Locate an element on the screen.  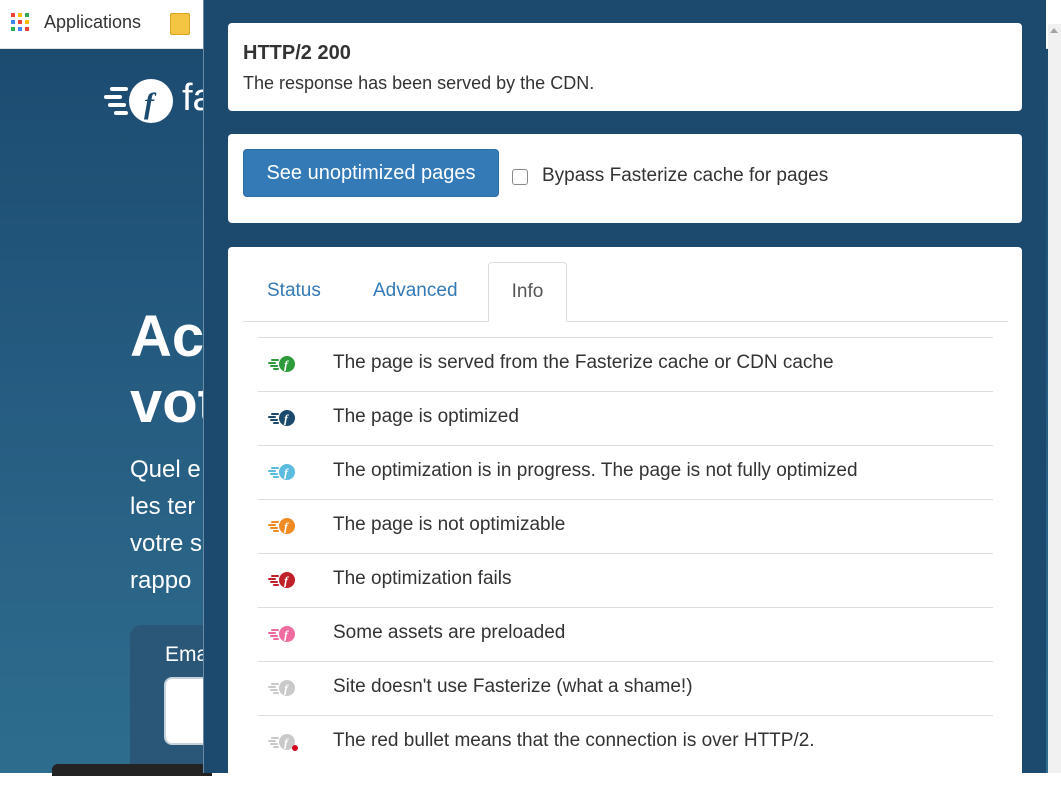
legend-item: f Some assets are preloaded is located at coordinates (625, 634).